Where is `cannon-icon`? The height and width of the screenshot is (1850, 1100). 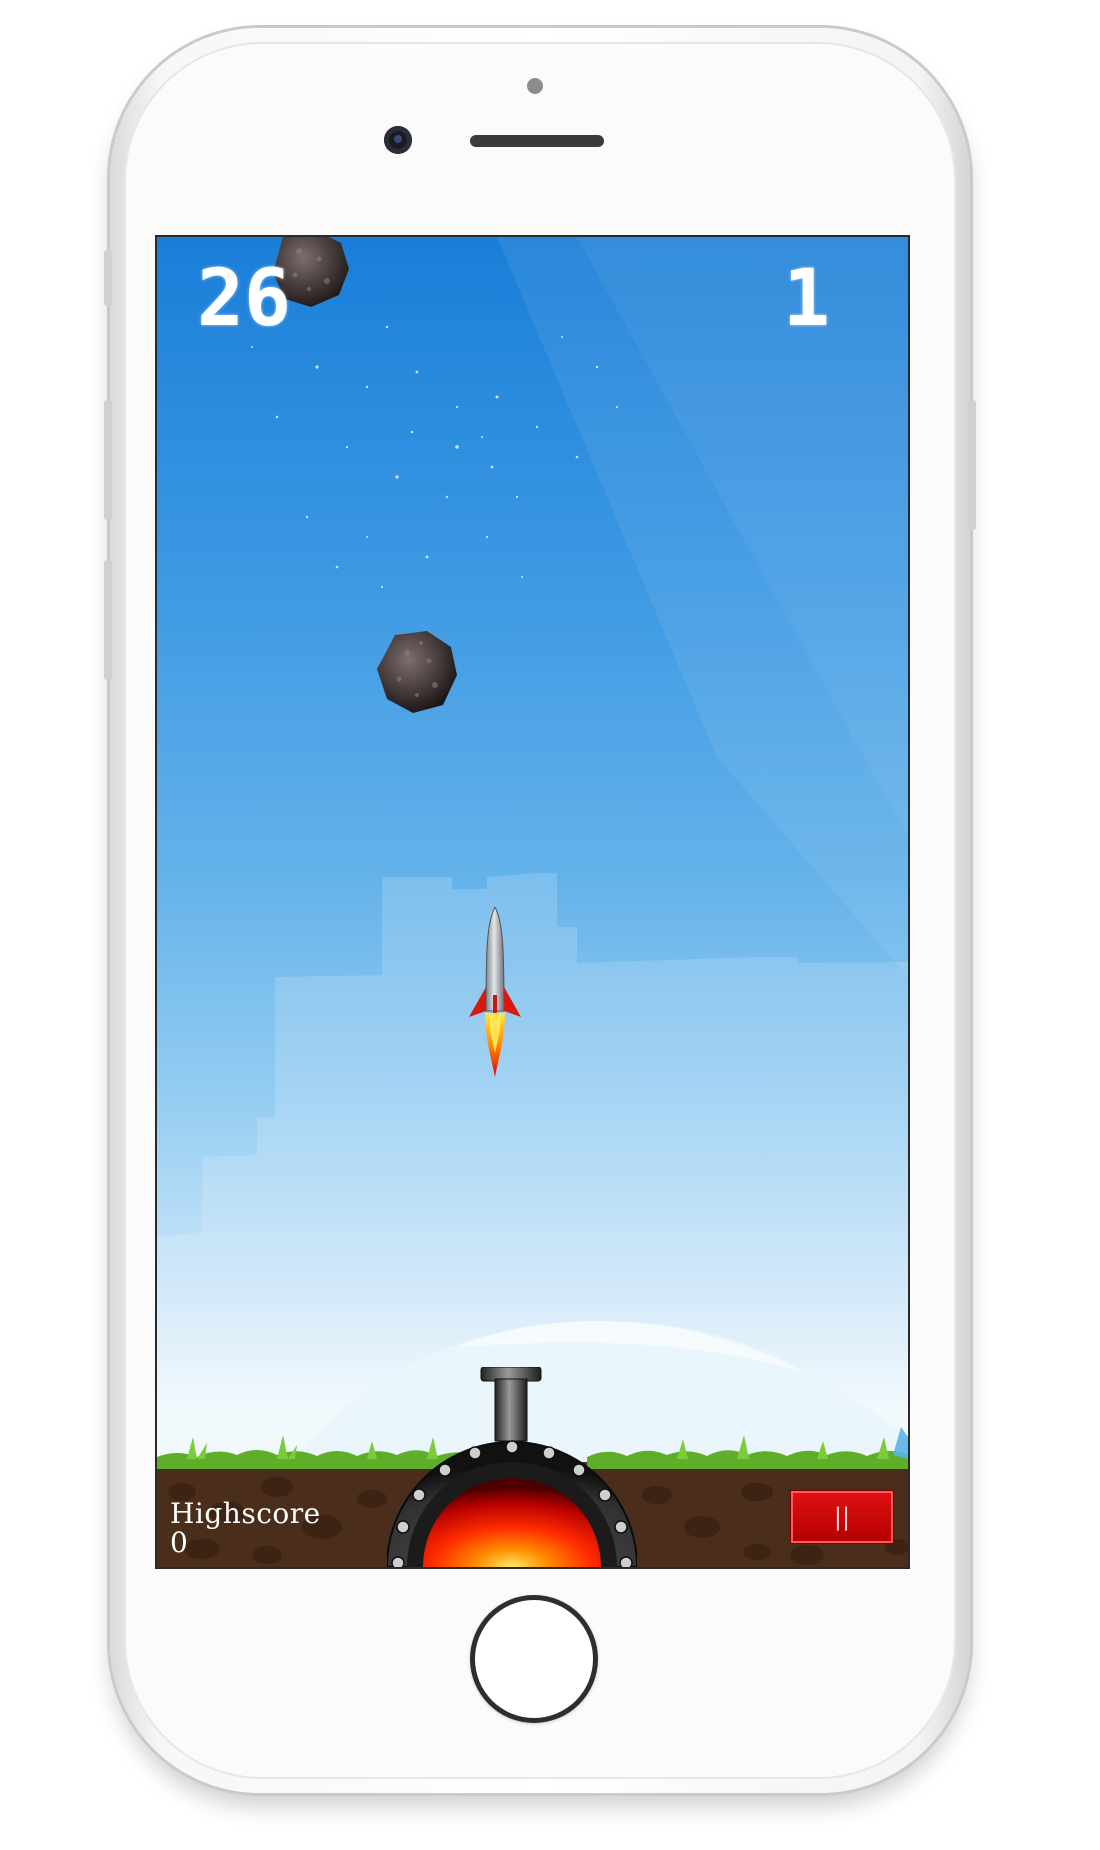
cannon-icon is located at coordinates (512, 1467).